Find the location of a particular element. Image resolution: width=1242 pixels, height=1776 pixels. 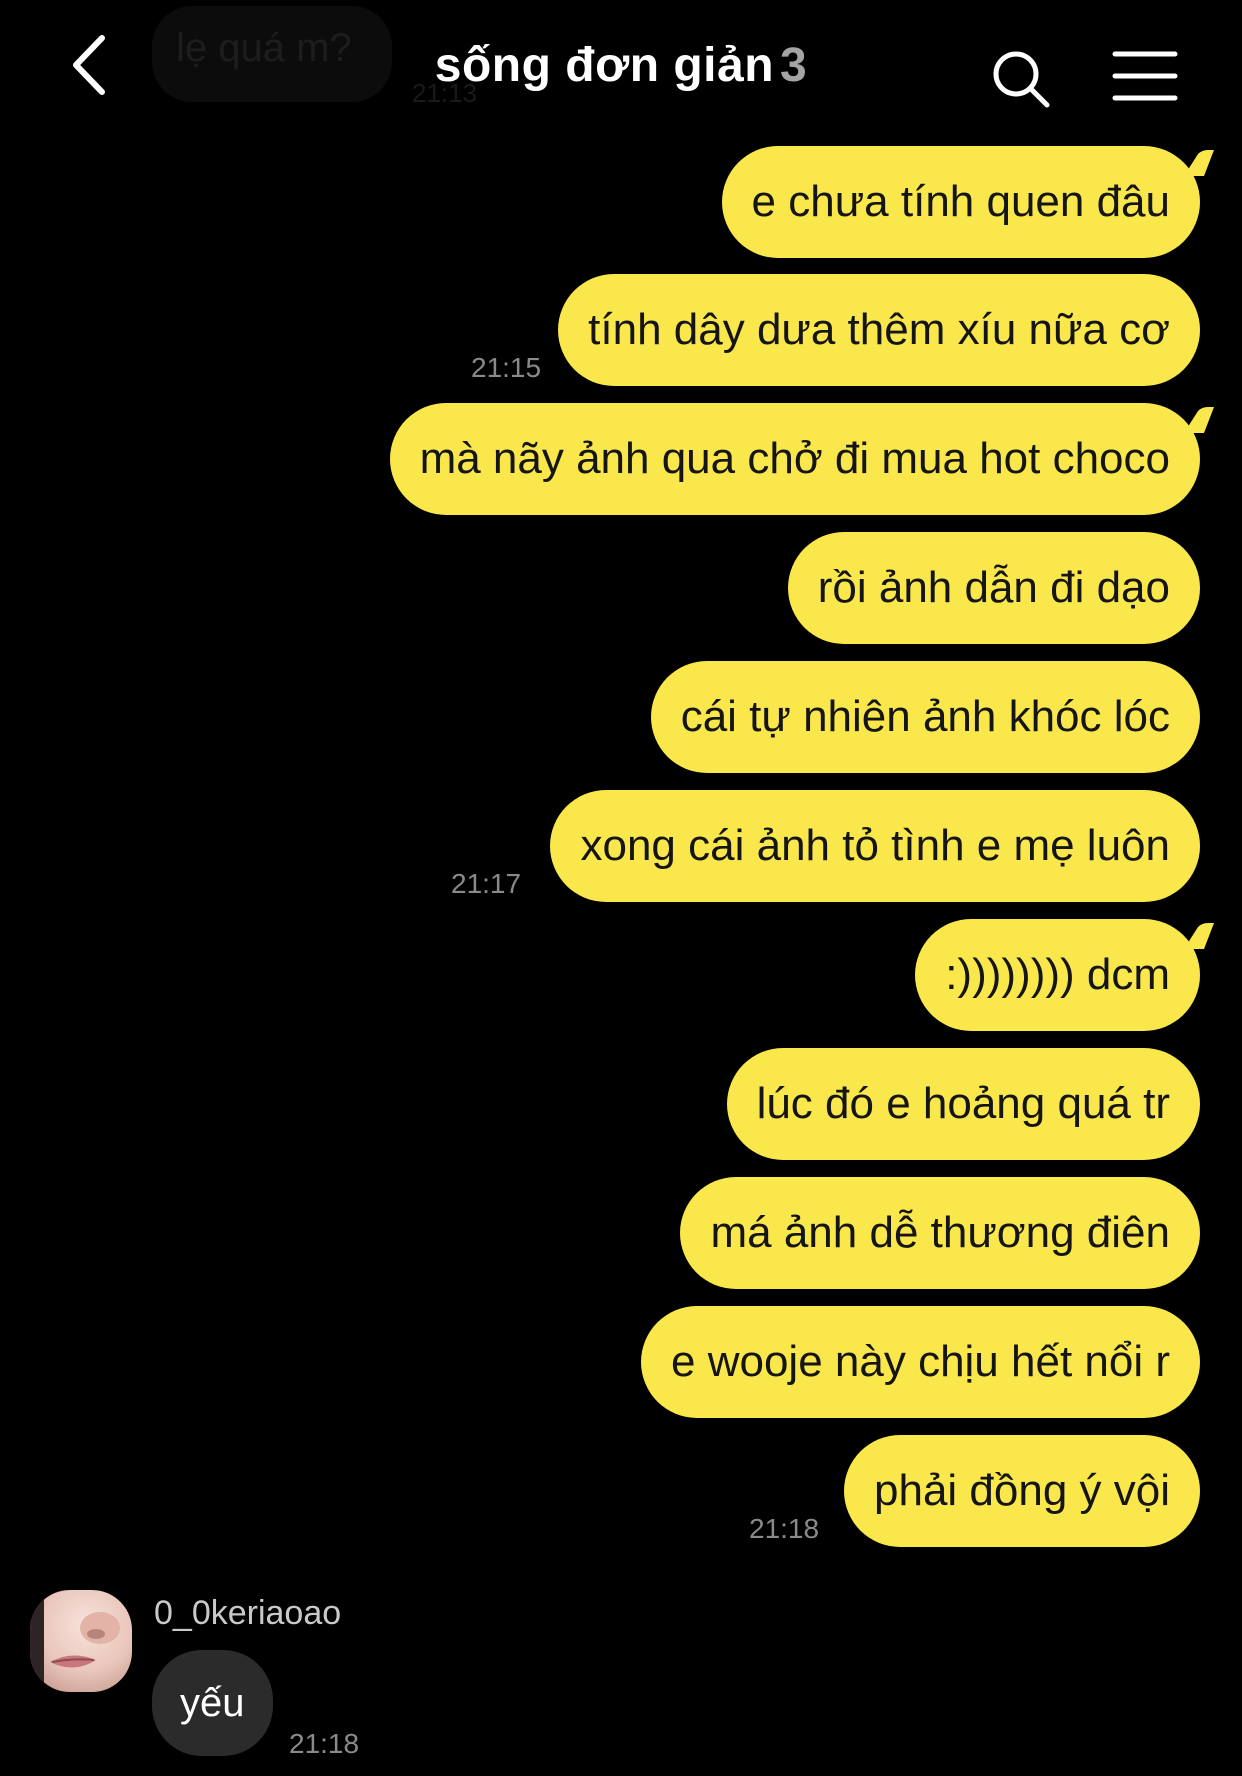

chat-title: sống đơn giản 3 is located at coordinates (621, 65).